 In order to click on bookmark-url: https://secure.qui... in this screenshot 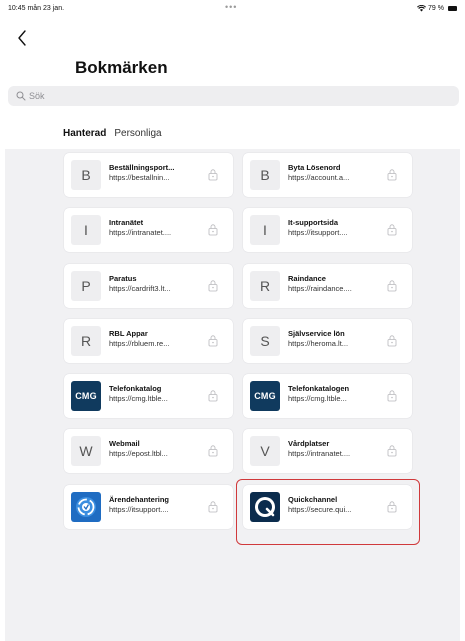, I will do `click(320, 509)`.